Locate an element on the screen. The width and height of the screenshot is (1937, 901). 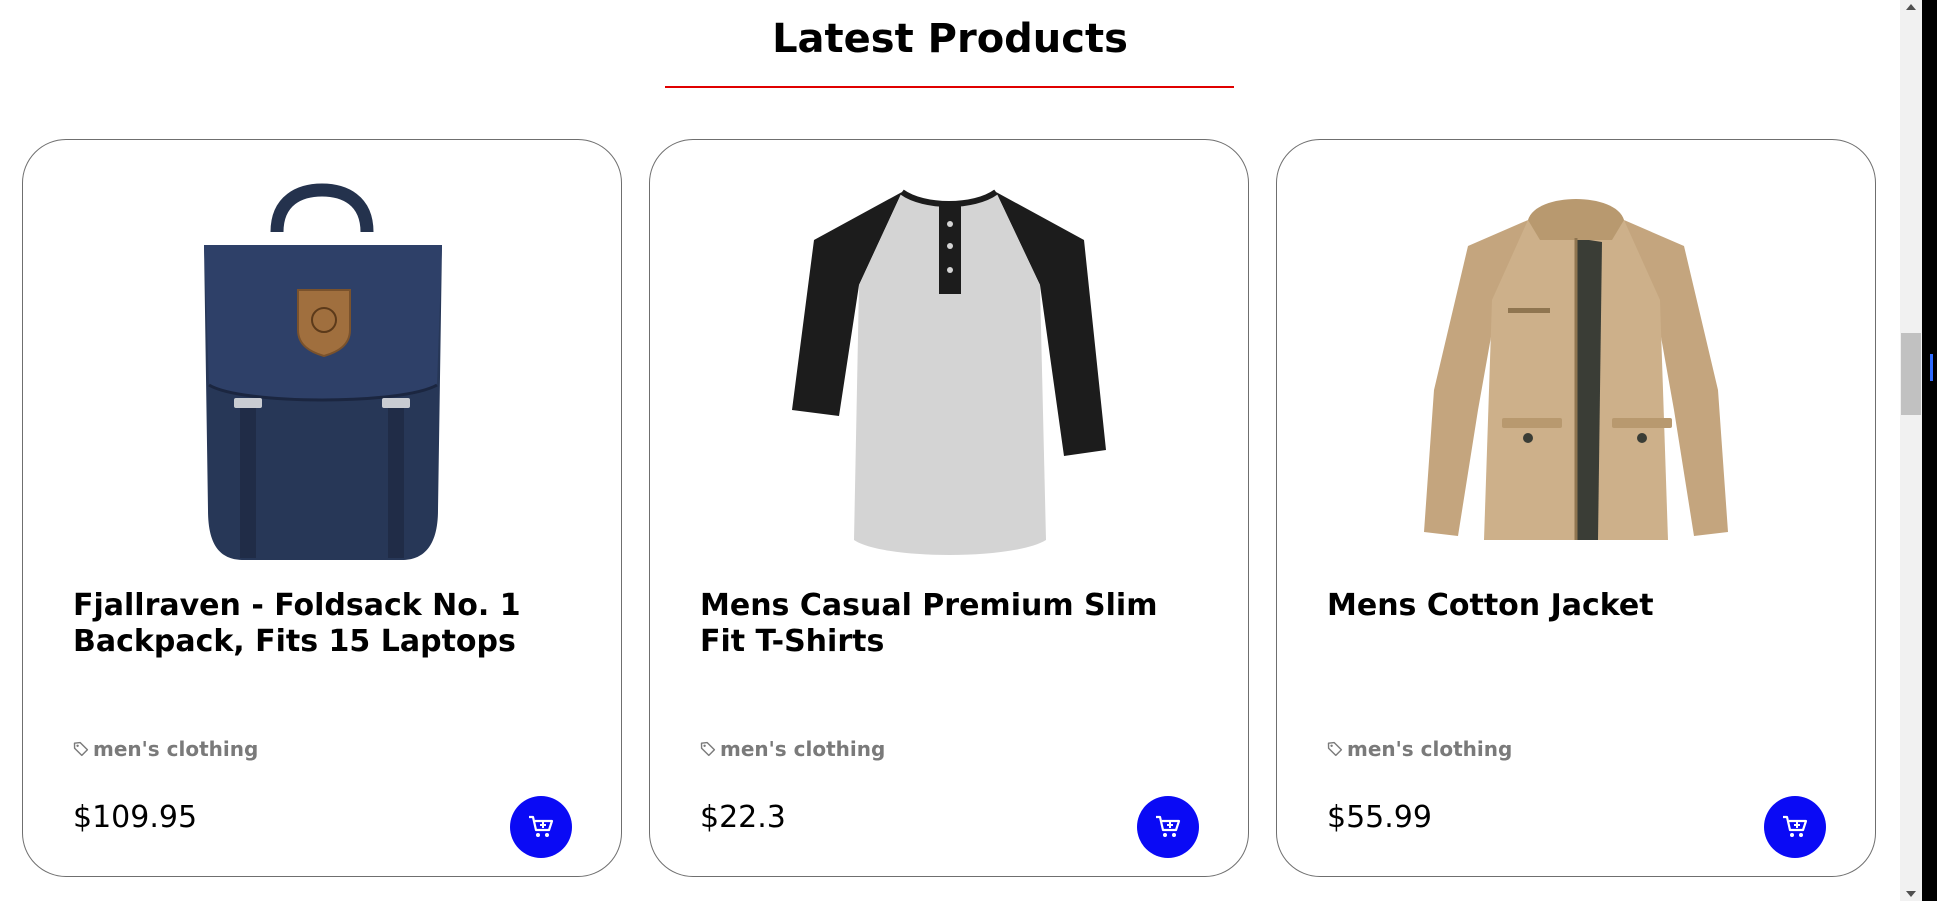
product-price: $55.99 is located at coordinates (1379, 817).